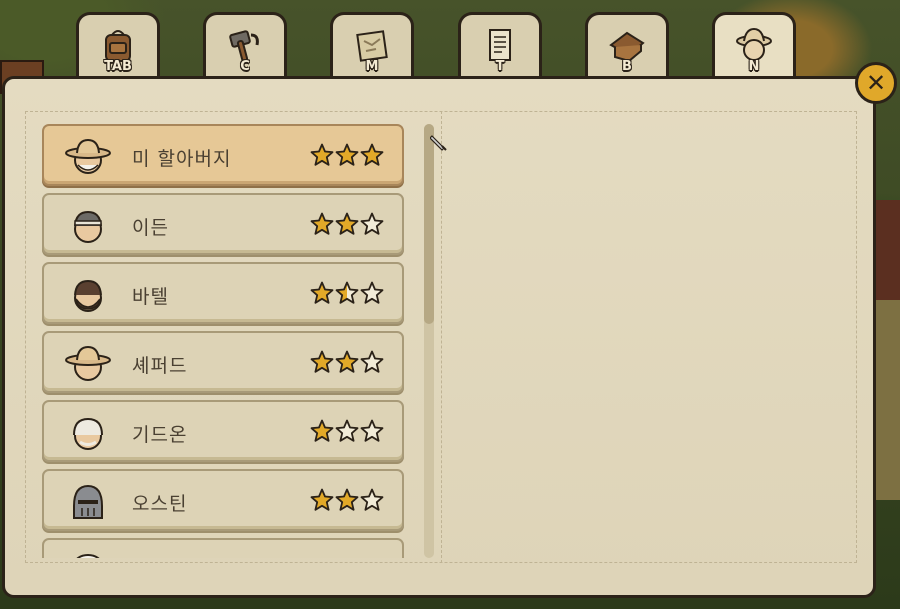 The height and width of the screenshot is (609, 900). What do you see at coordinates (88, 156) in the screenshot?
I see `farmer-hat-elder-avatar-icon` at bounding box center [88, 156].